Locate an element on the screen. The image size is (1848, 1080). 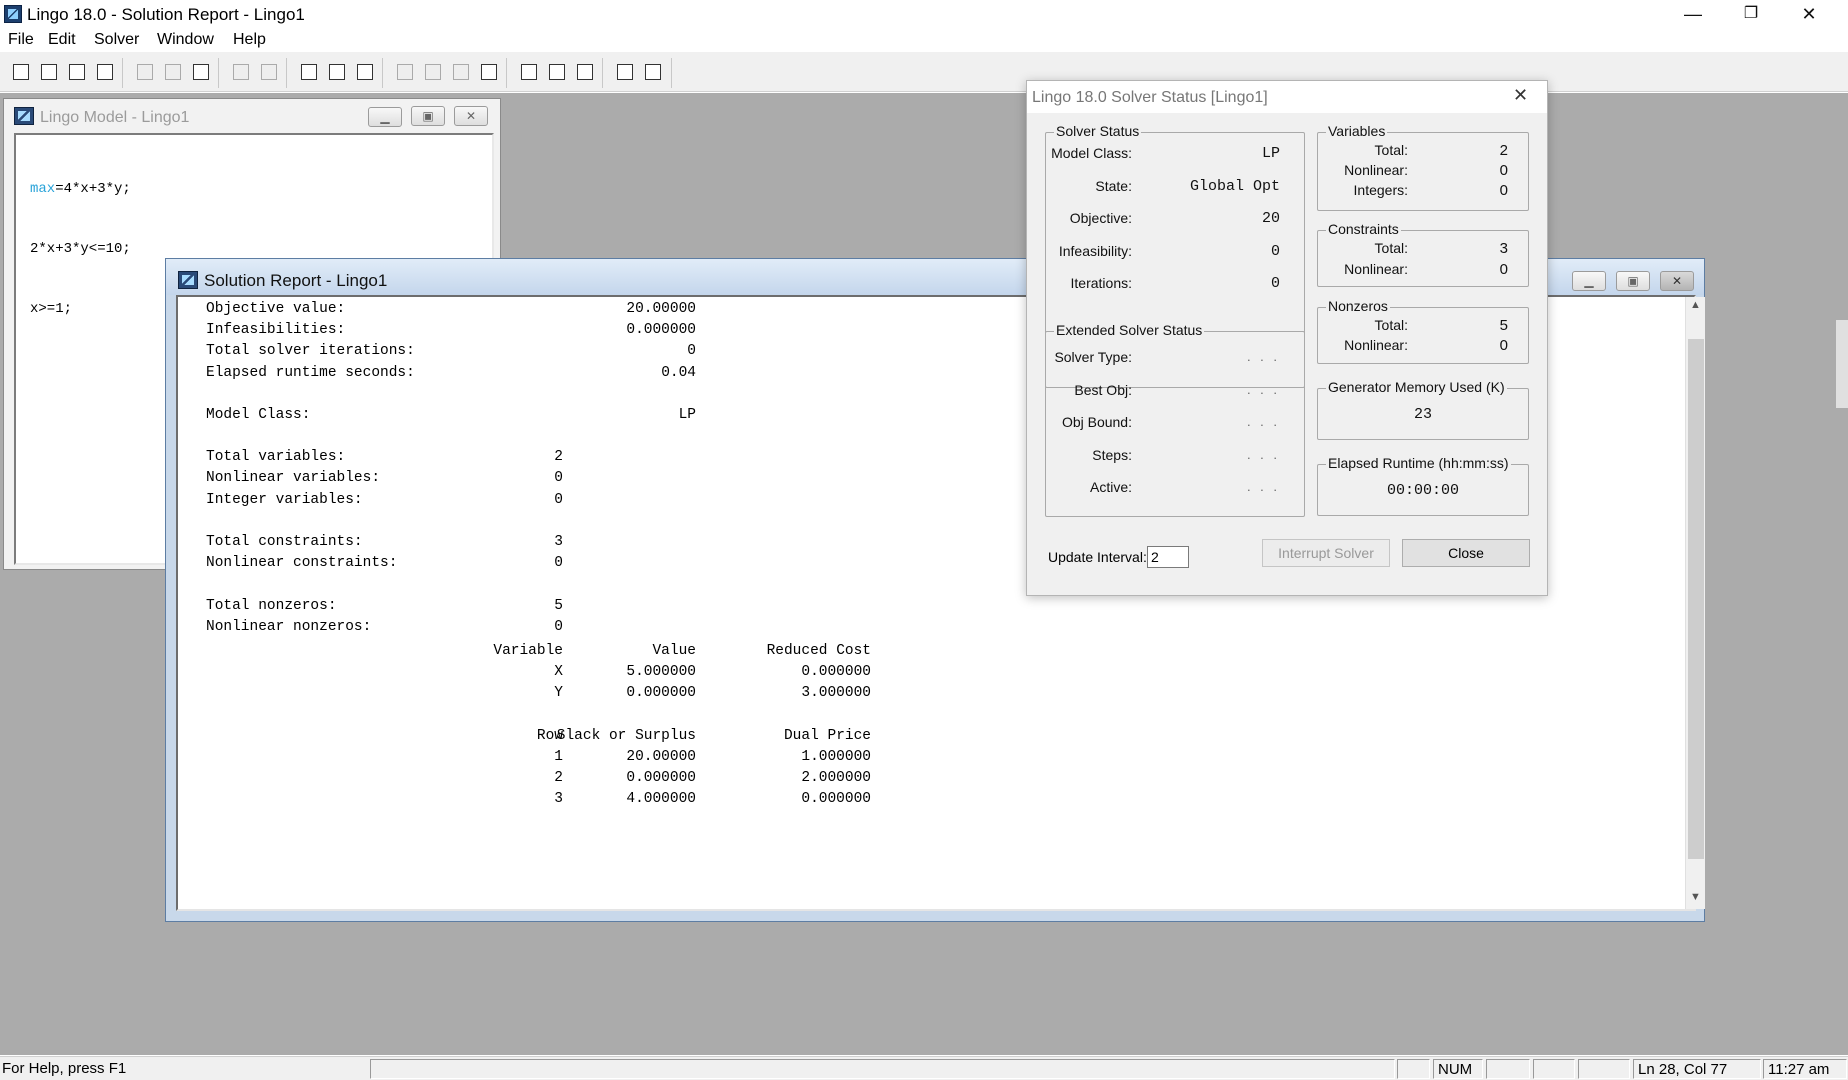
paste-icon is located at coordinates (201, 72).